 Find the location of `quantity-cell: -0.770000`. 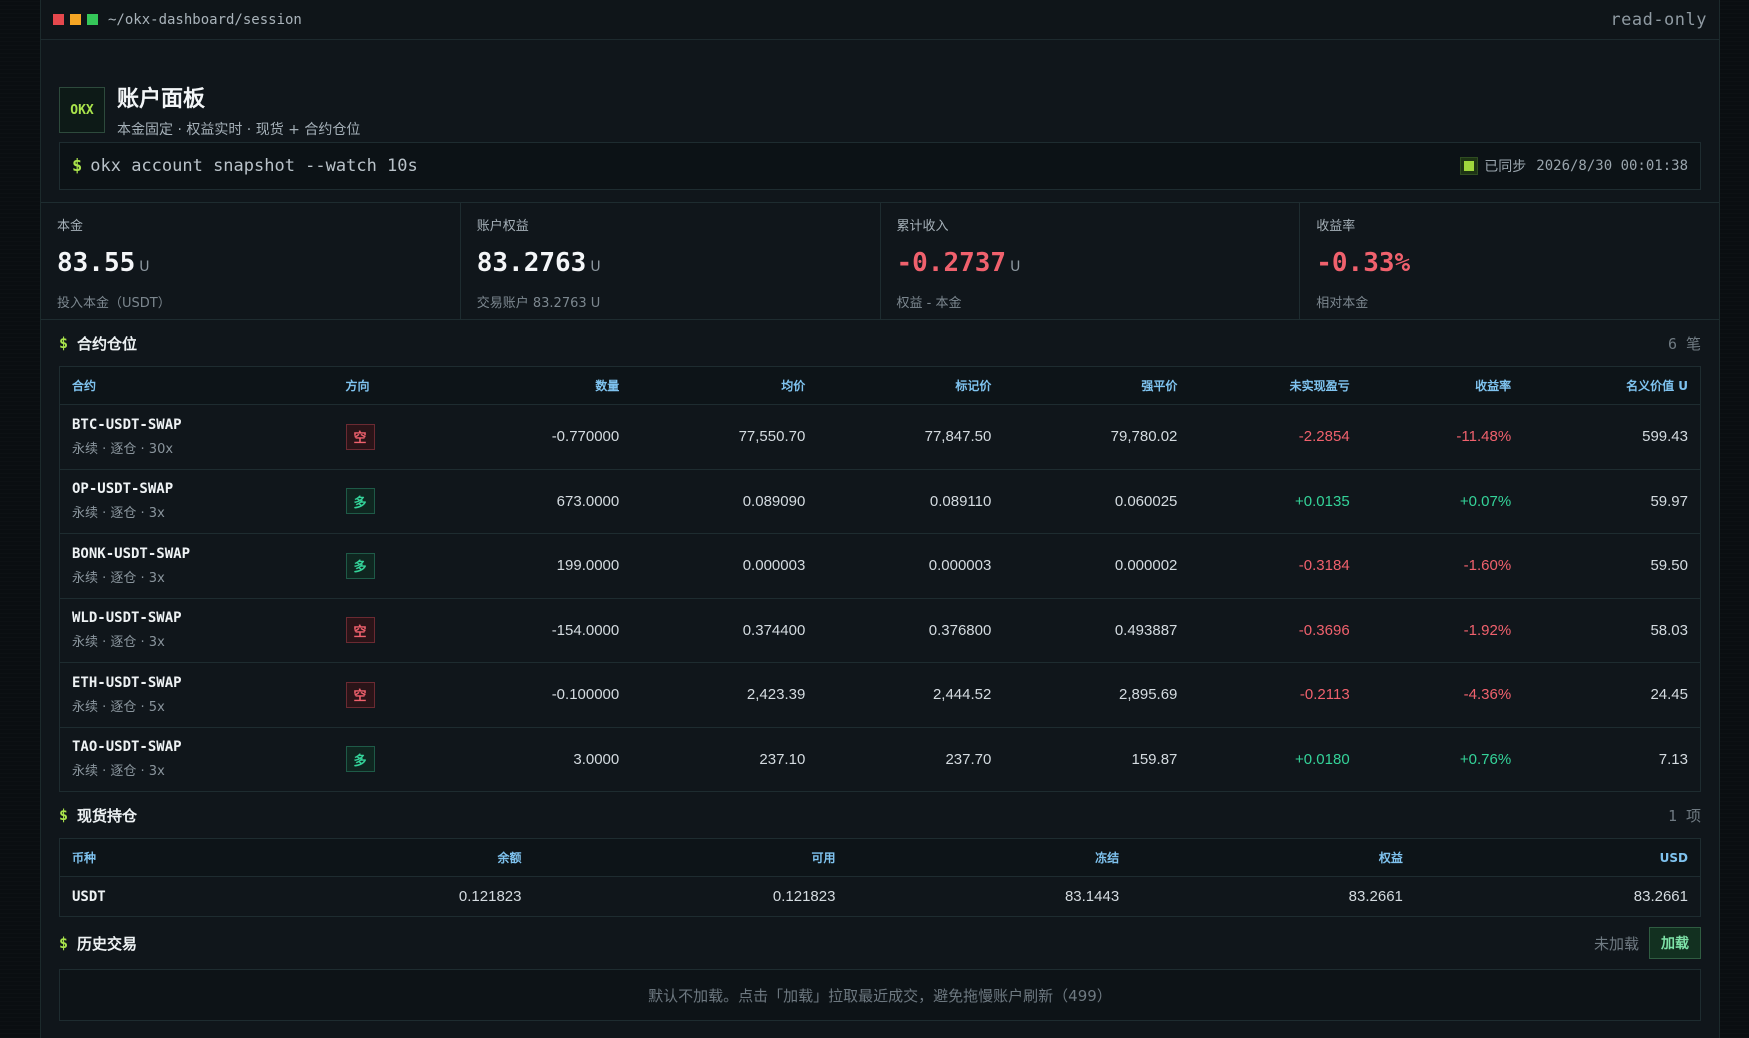

quantity-cell: -0.770000 is located at coordinates (585, 437).